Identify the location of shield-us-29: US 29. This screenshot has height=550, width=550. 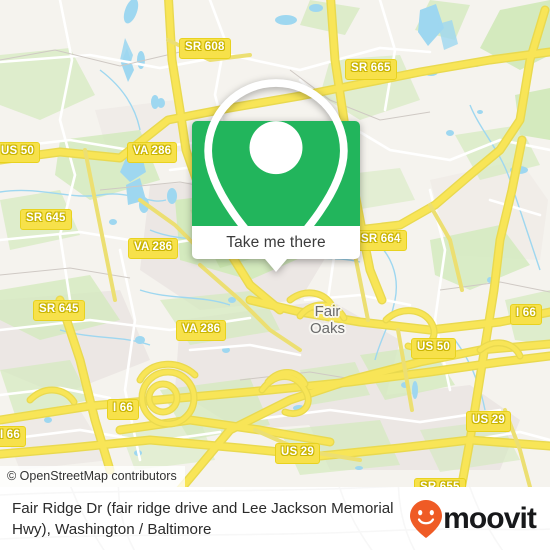
(297, 453).